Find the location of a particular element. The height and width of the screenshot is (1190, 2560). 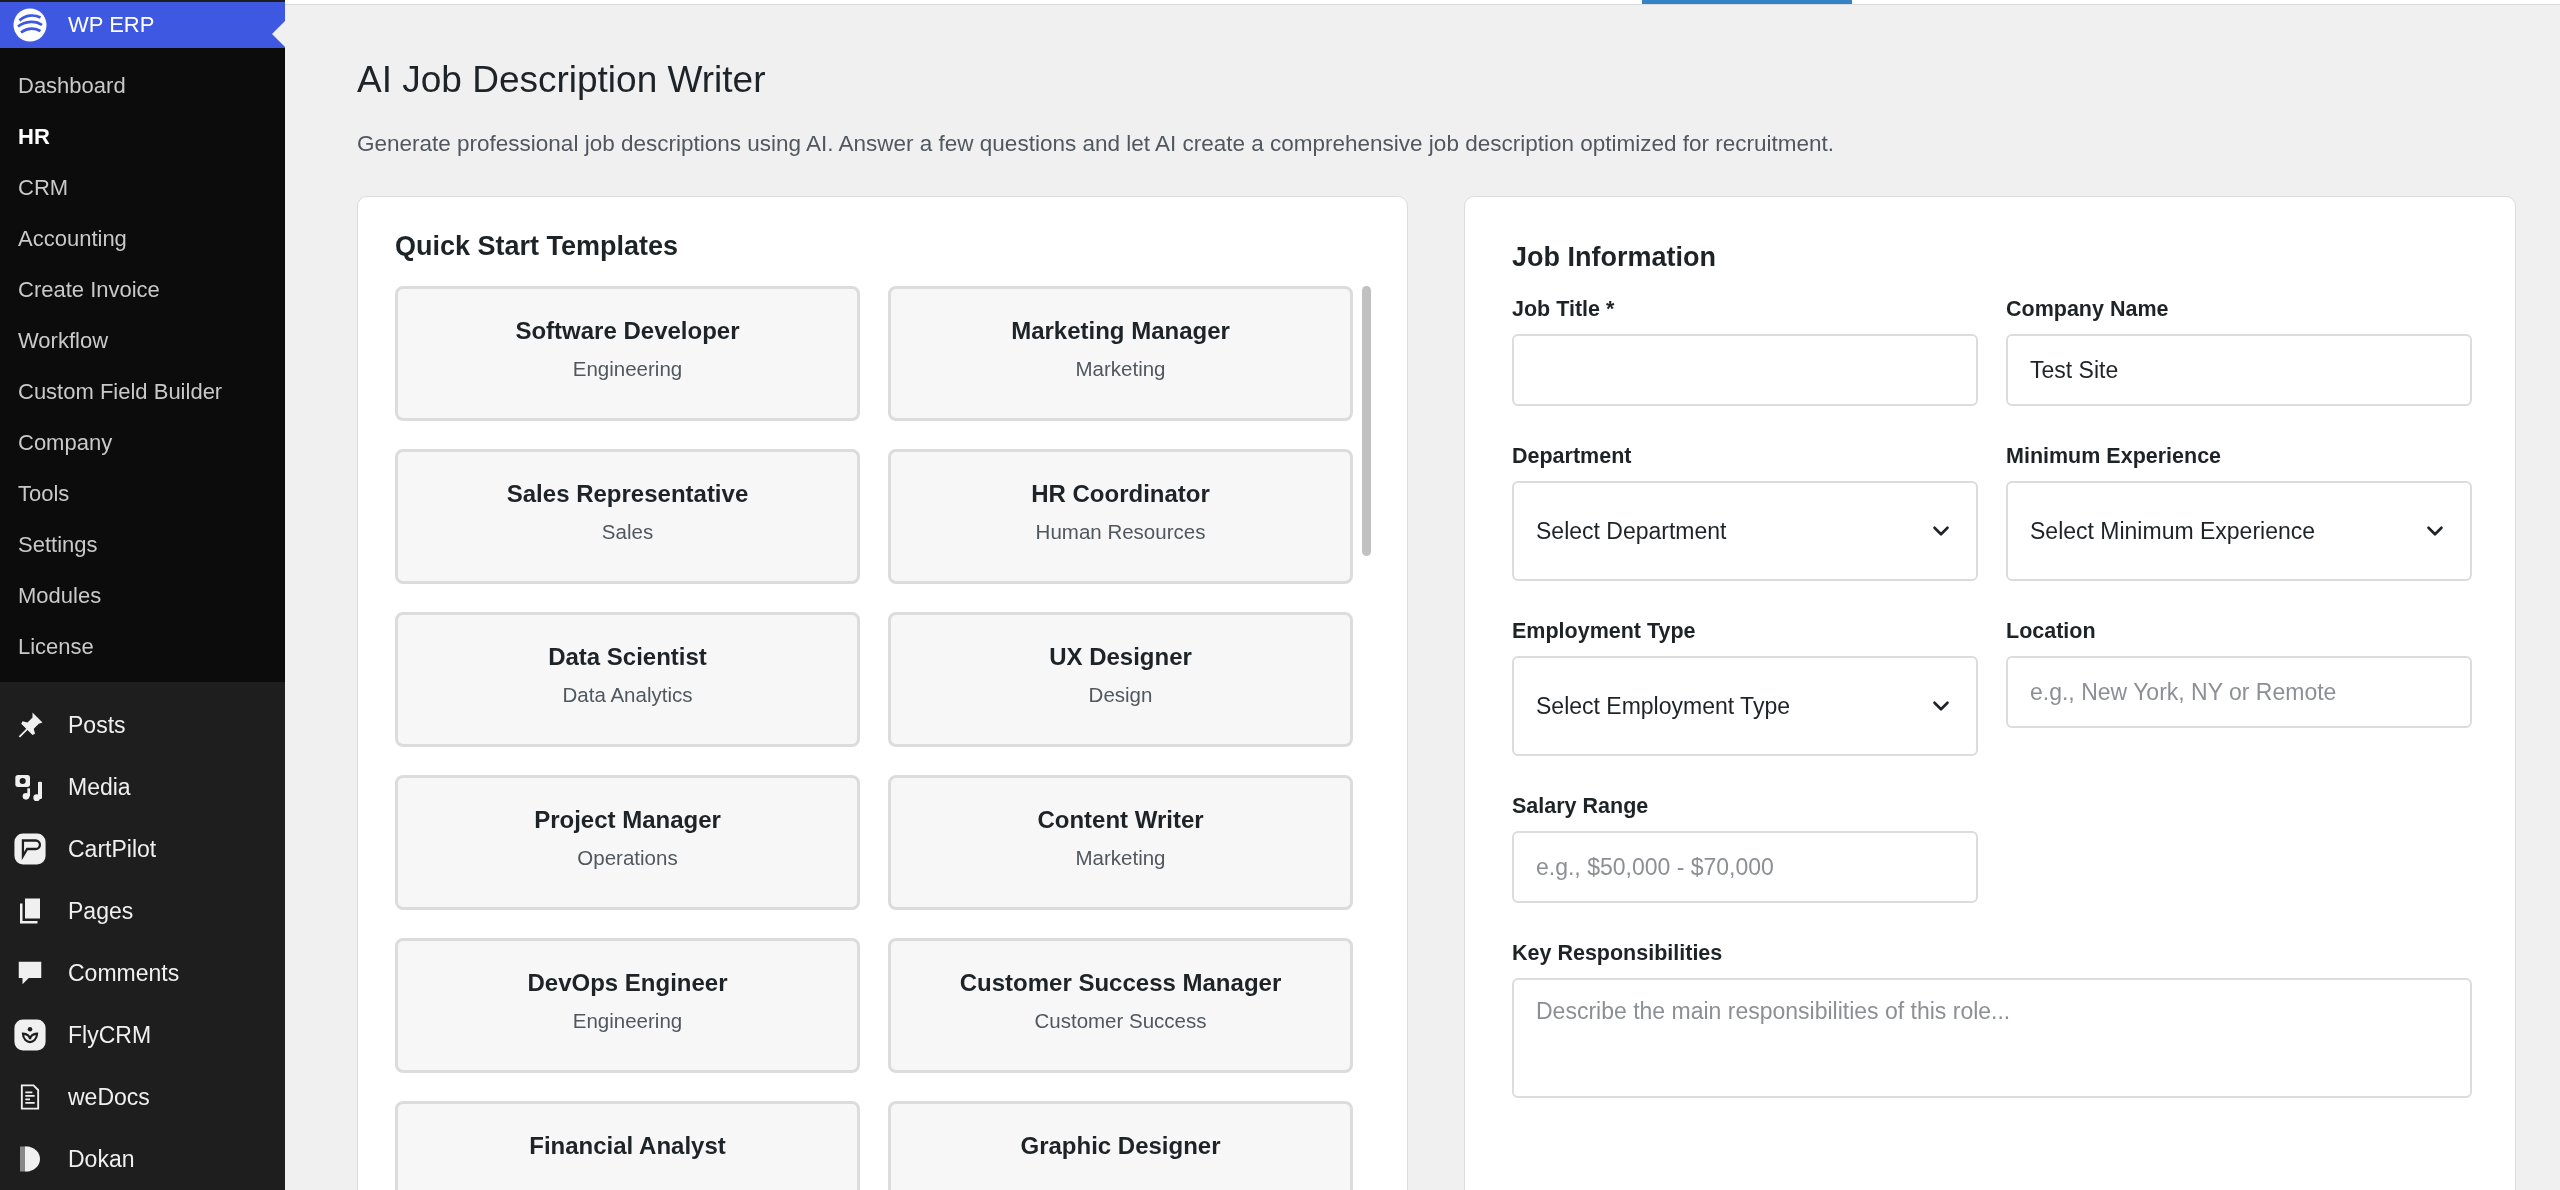

template-card: Financial Analyst is located at coordinates (627, 1145).